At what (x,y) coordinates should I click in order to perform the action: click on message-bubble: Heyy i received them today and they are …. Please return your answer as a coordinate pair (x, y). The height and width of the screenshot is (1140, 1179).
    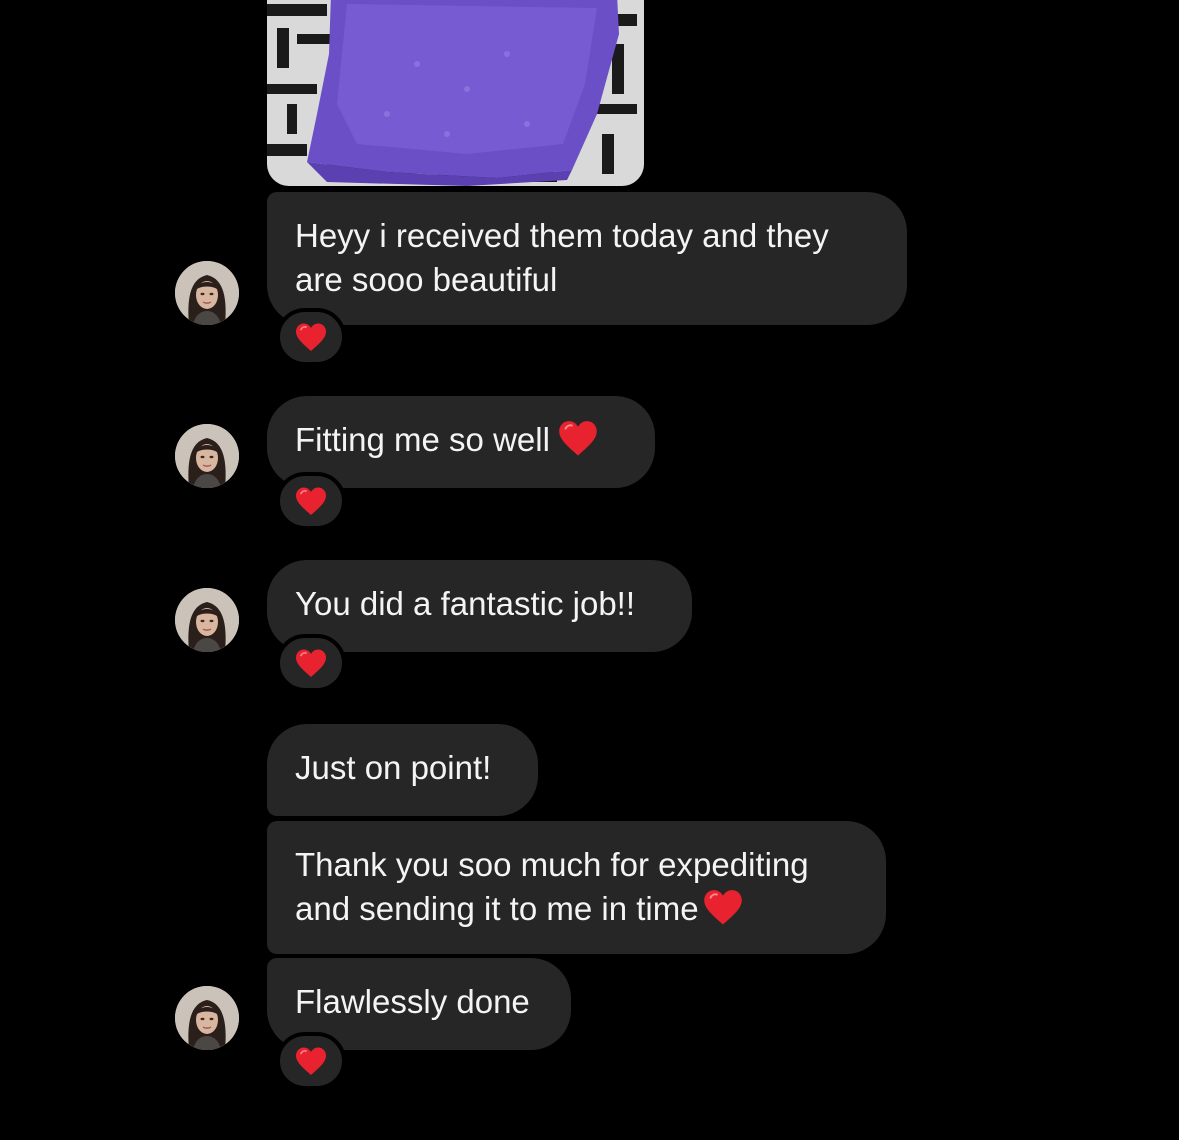
    Looking at the image, I should click on (587, 258).